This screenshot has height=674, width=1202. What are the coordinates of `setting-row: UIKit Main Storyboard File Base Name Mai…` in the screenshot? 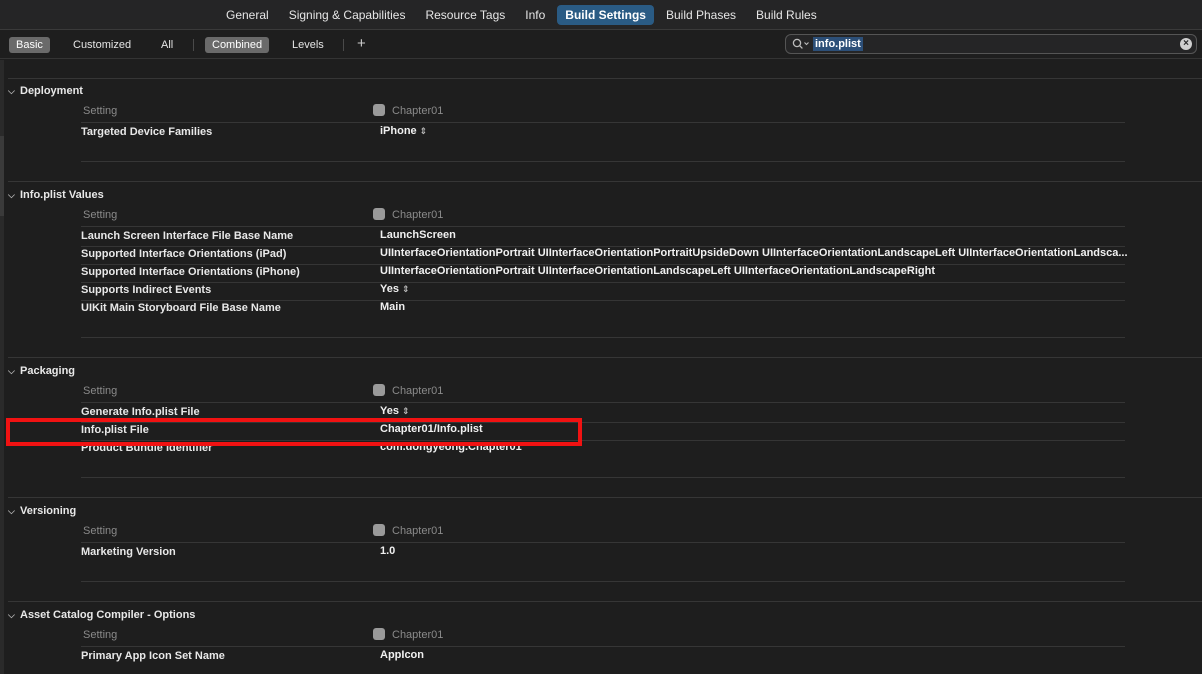 It's located at (603, 309).